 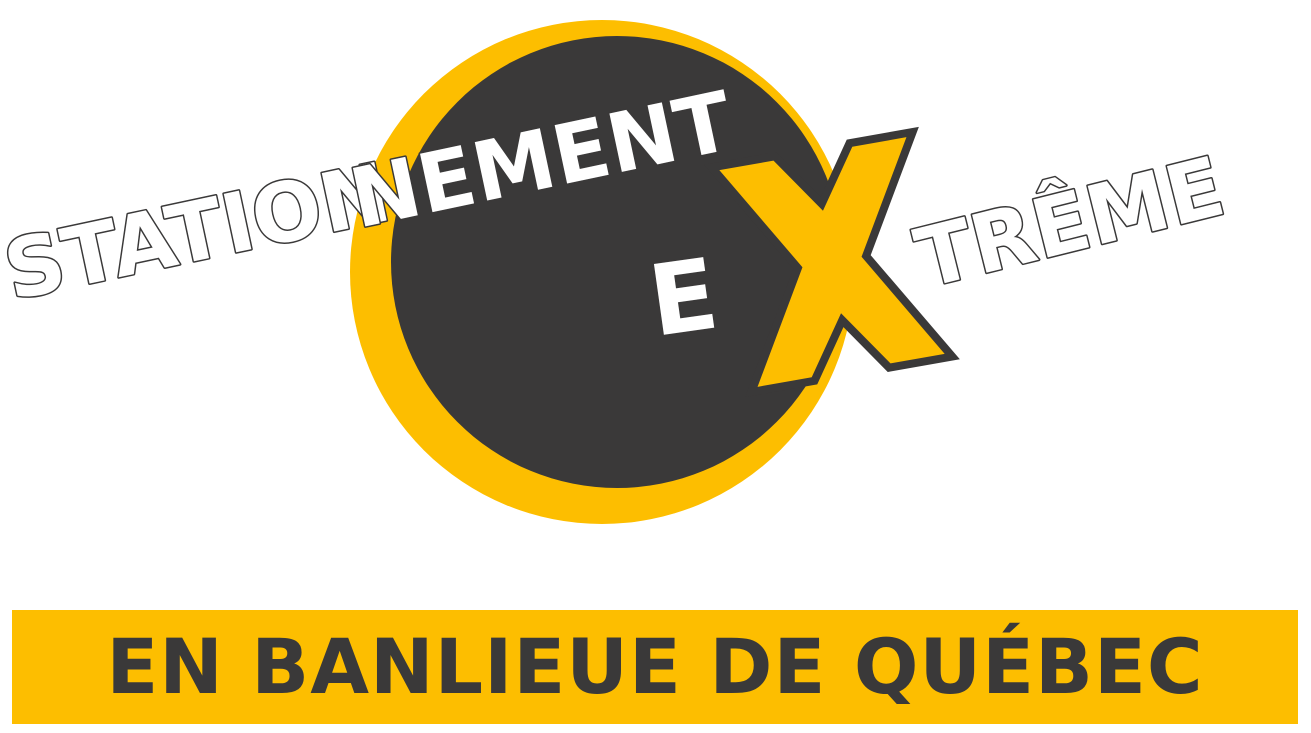 What do you see at coordinates (1070, 223) in the screenshot?
I see `logo-word-treme: TRÊME` at bounding box center [1070, 223].